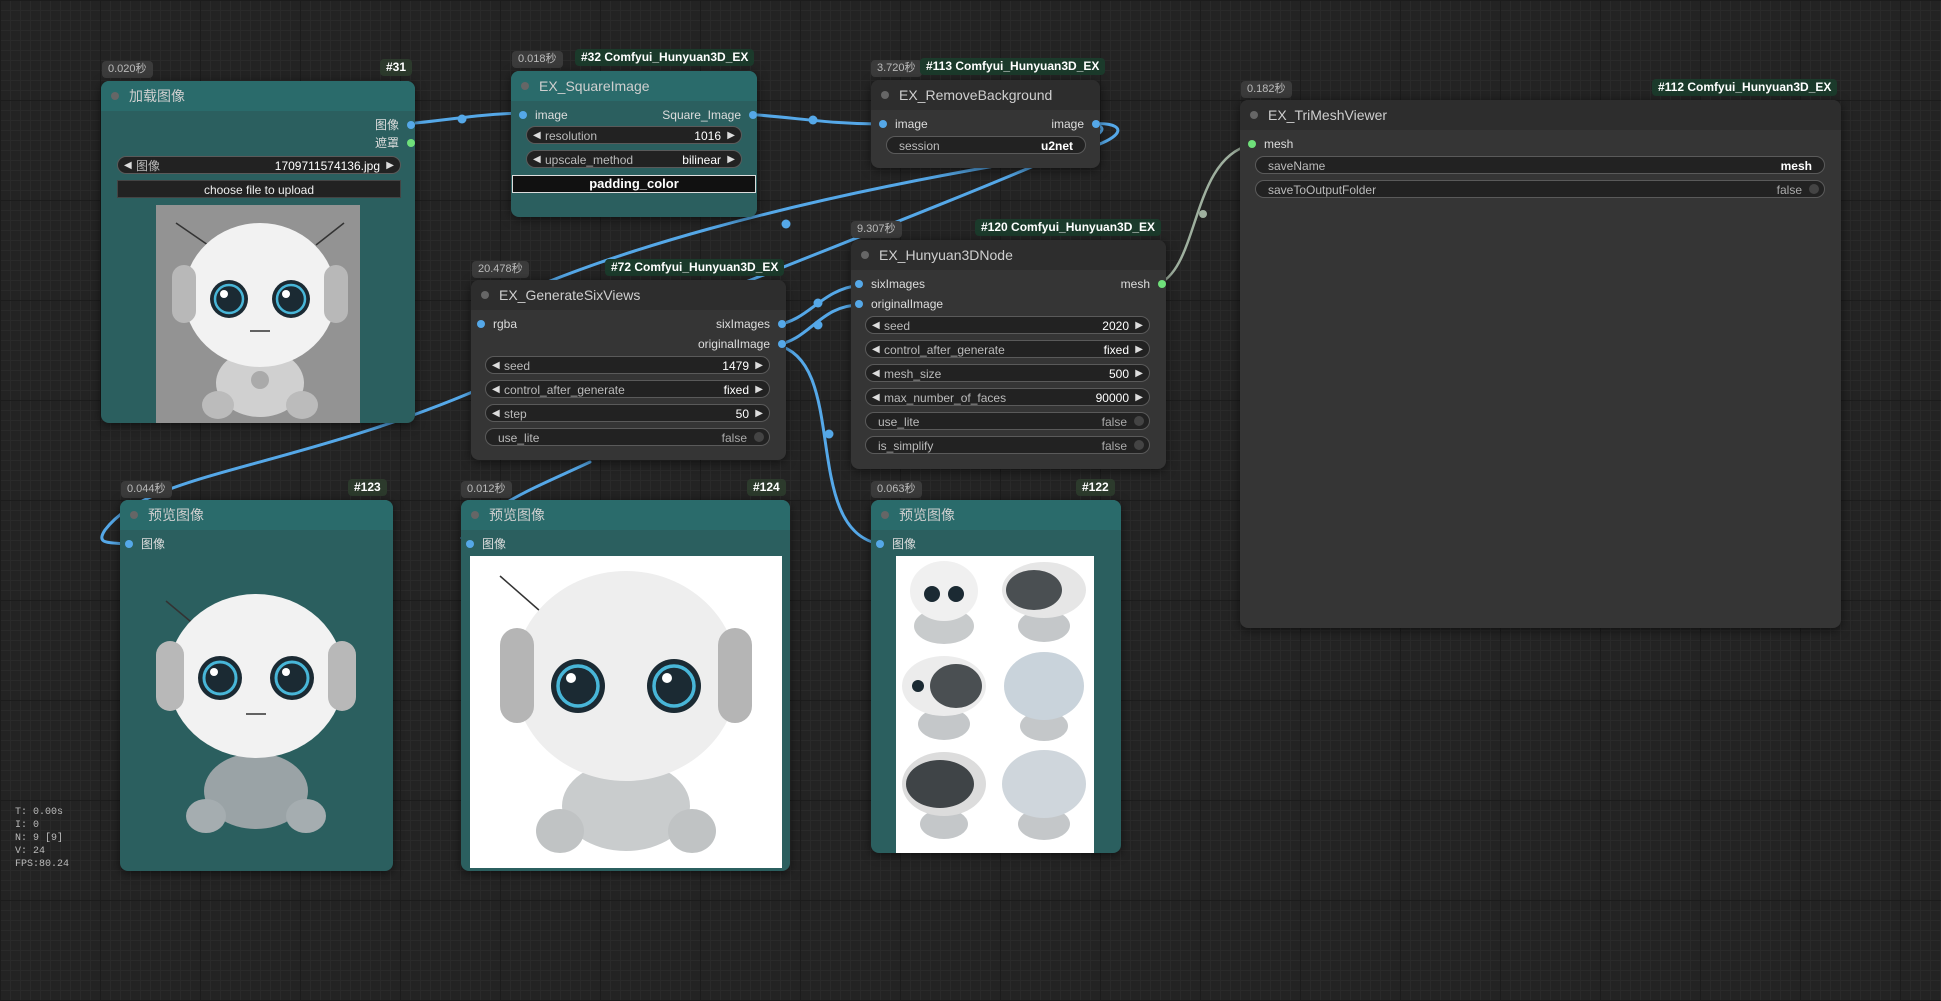 Image resolution: width=1941 pixels, height=1001 pixels. What do you see at coordinates (259, 189) in the screenshot?
I see `upload-button: choose file to upload` at bounding box center [259, 189].